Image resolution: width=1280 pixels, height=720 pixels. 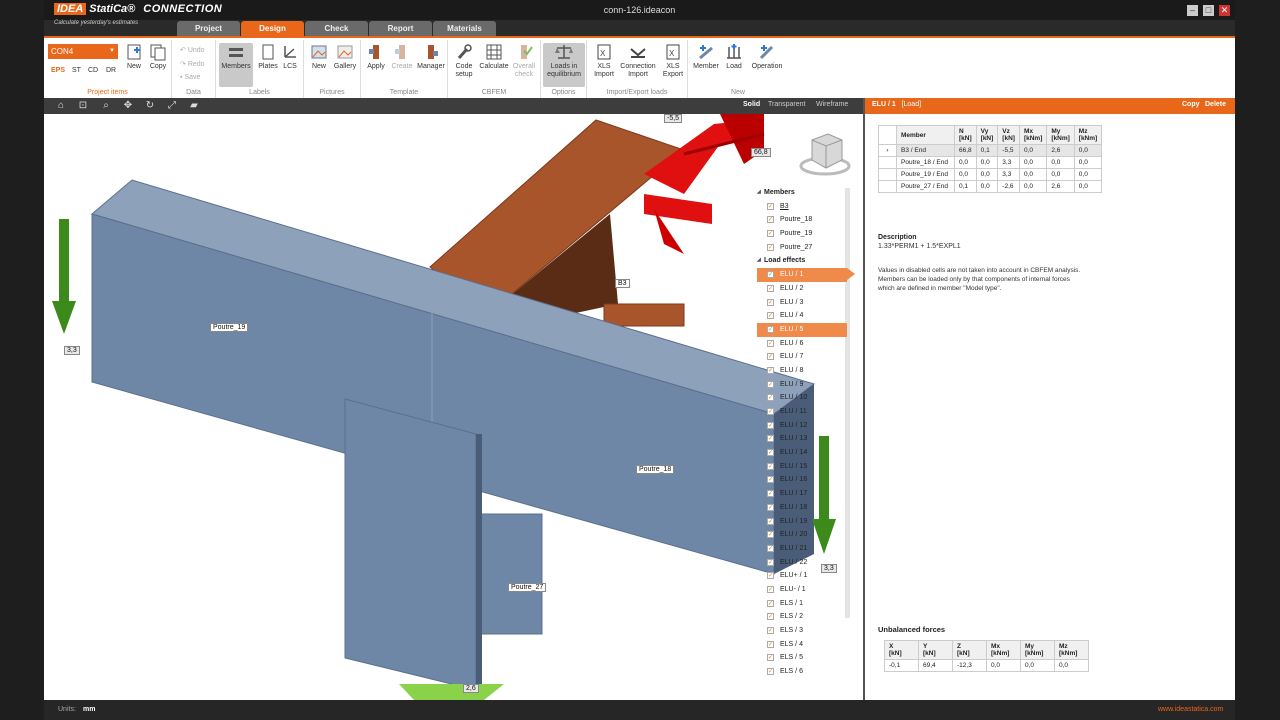 What do you see at coordinates (1208, 10) in the screenshot?
I see `maximize-icon: □` at bounding box center [1208, 10].